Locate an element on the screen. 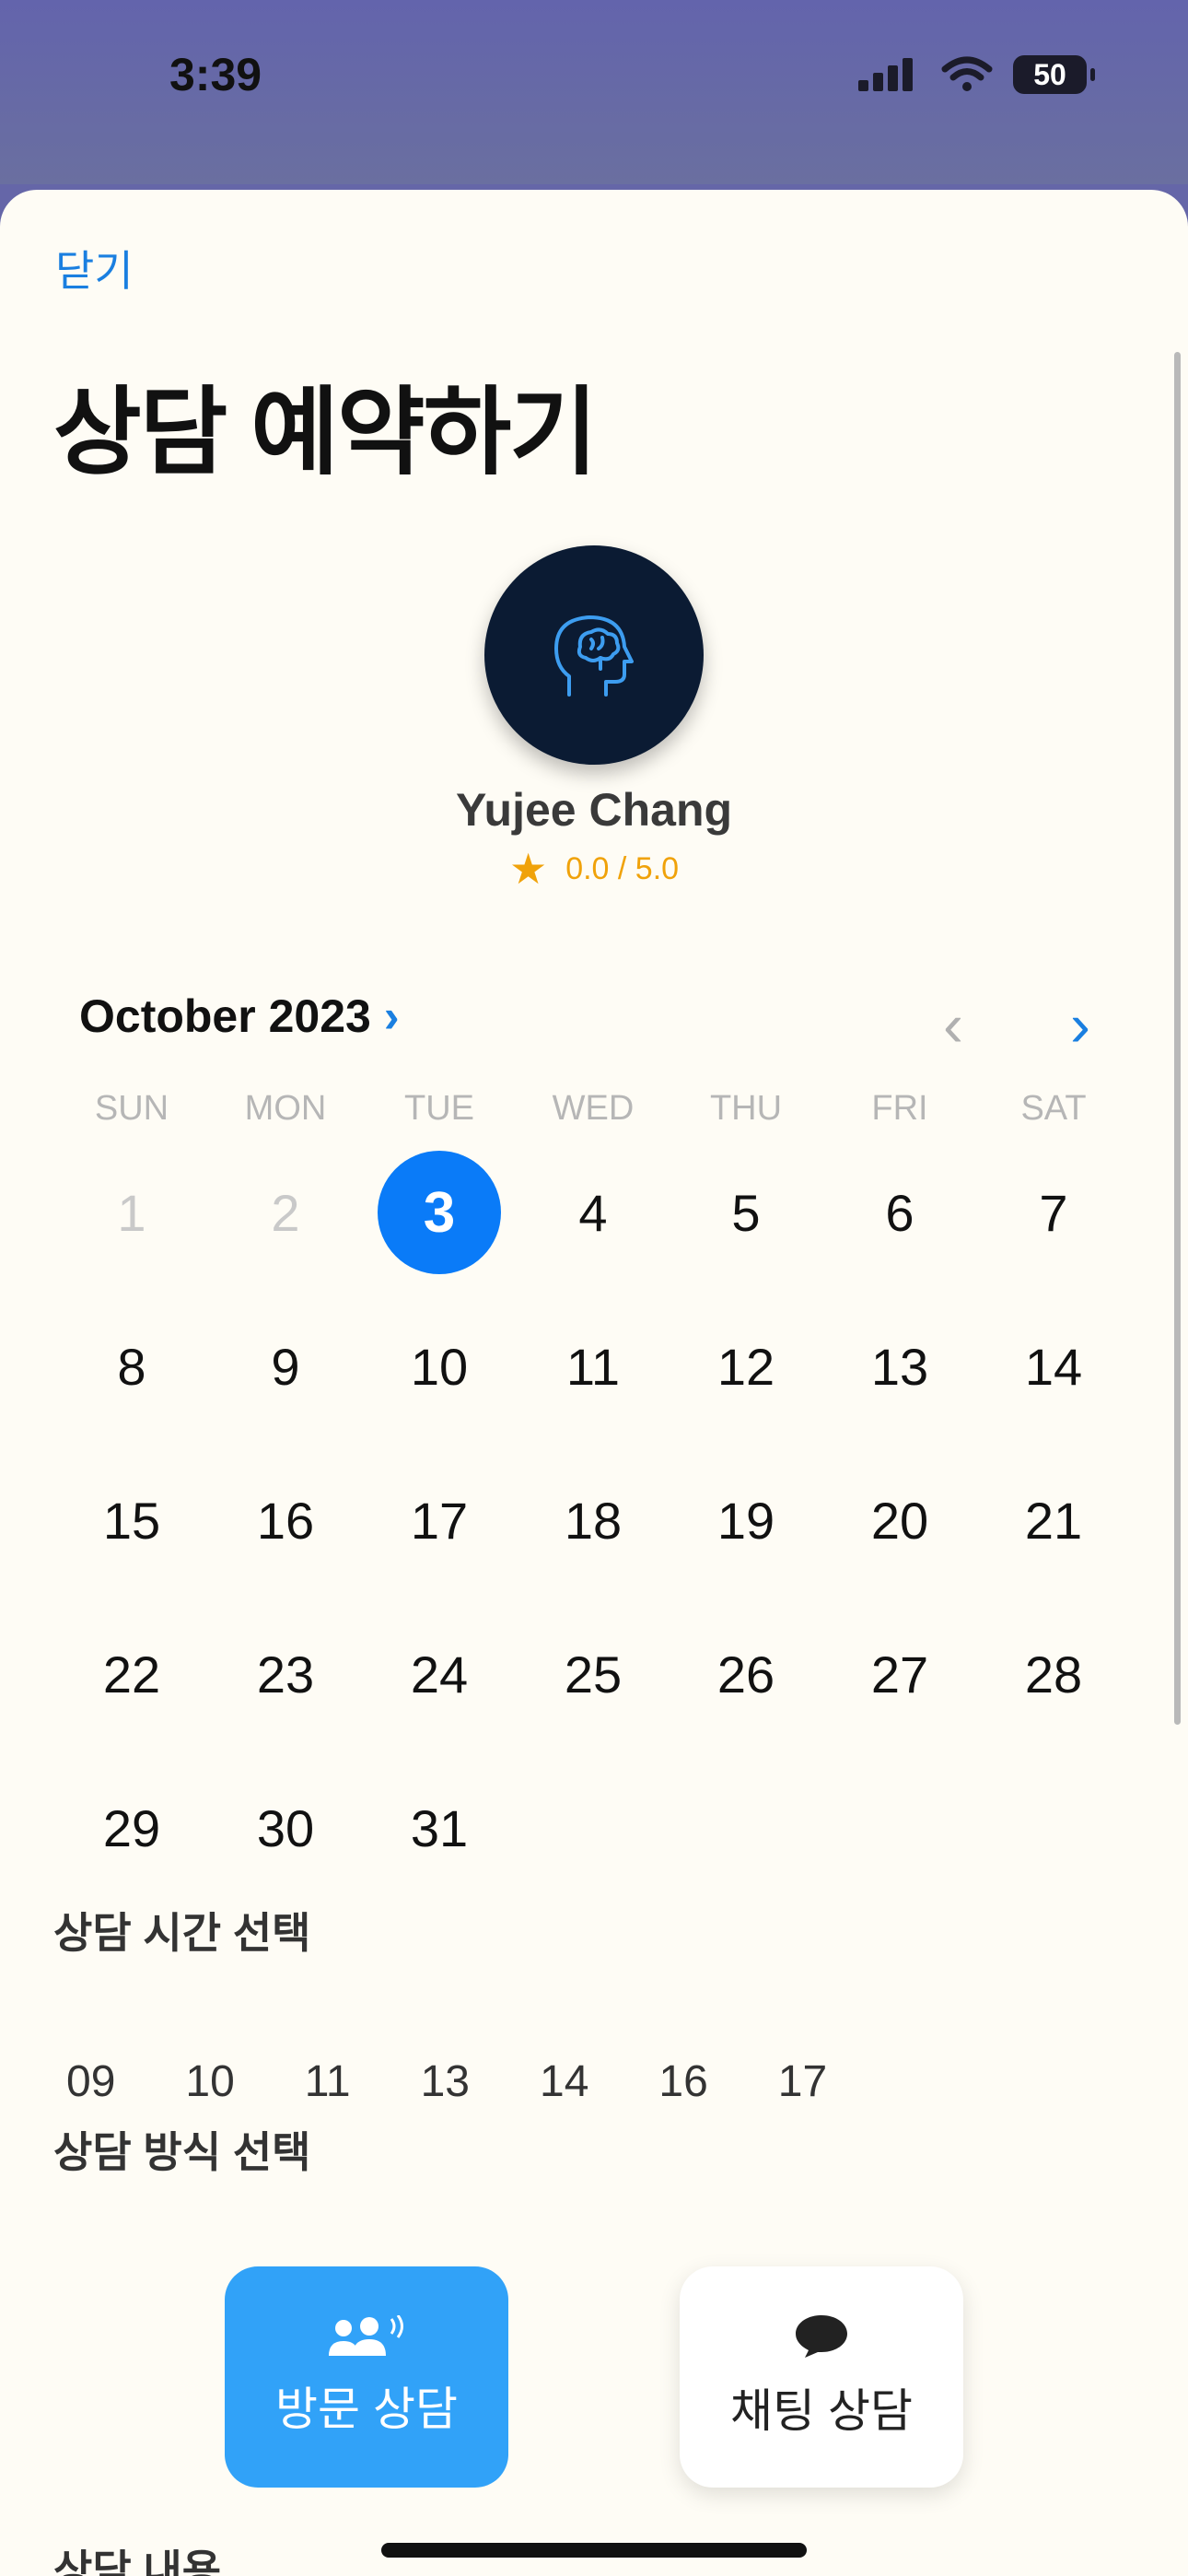  month-picker-button: October 2023 › is located at coordinates (239, 1016).